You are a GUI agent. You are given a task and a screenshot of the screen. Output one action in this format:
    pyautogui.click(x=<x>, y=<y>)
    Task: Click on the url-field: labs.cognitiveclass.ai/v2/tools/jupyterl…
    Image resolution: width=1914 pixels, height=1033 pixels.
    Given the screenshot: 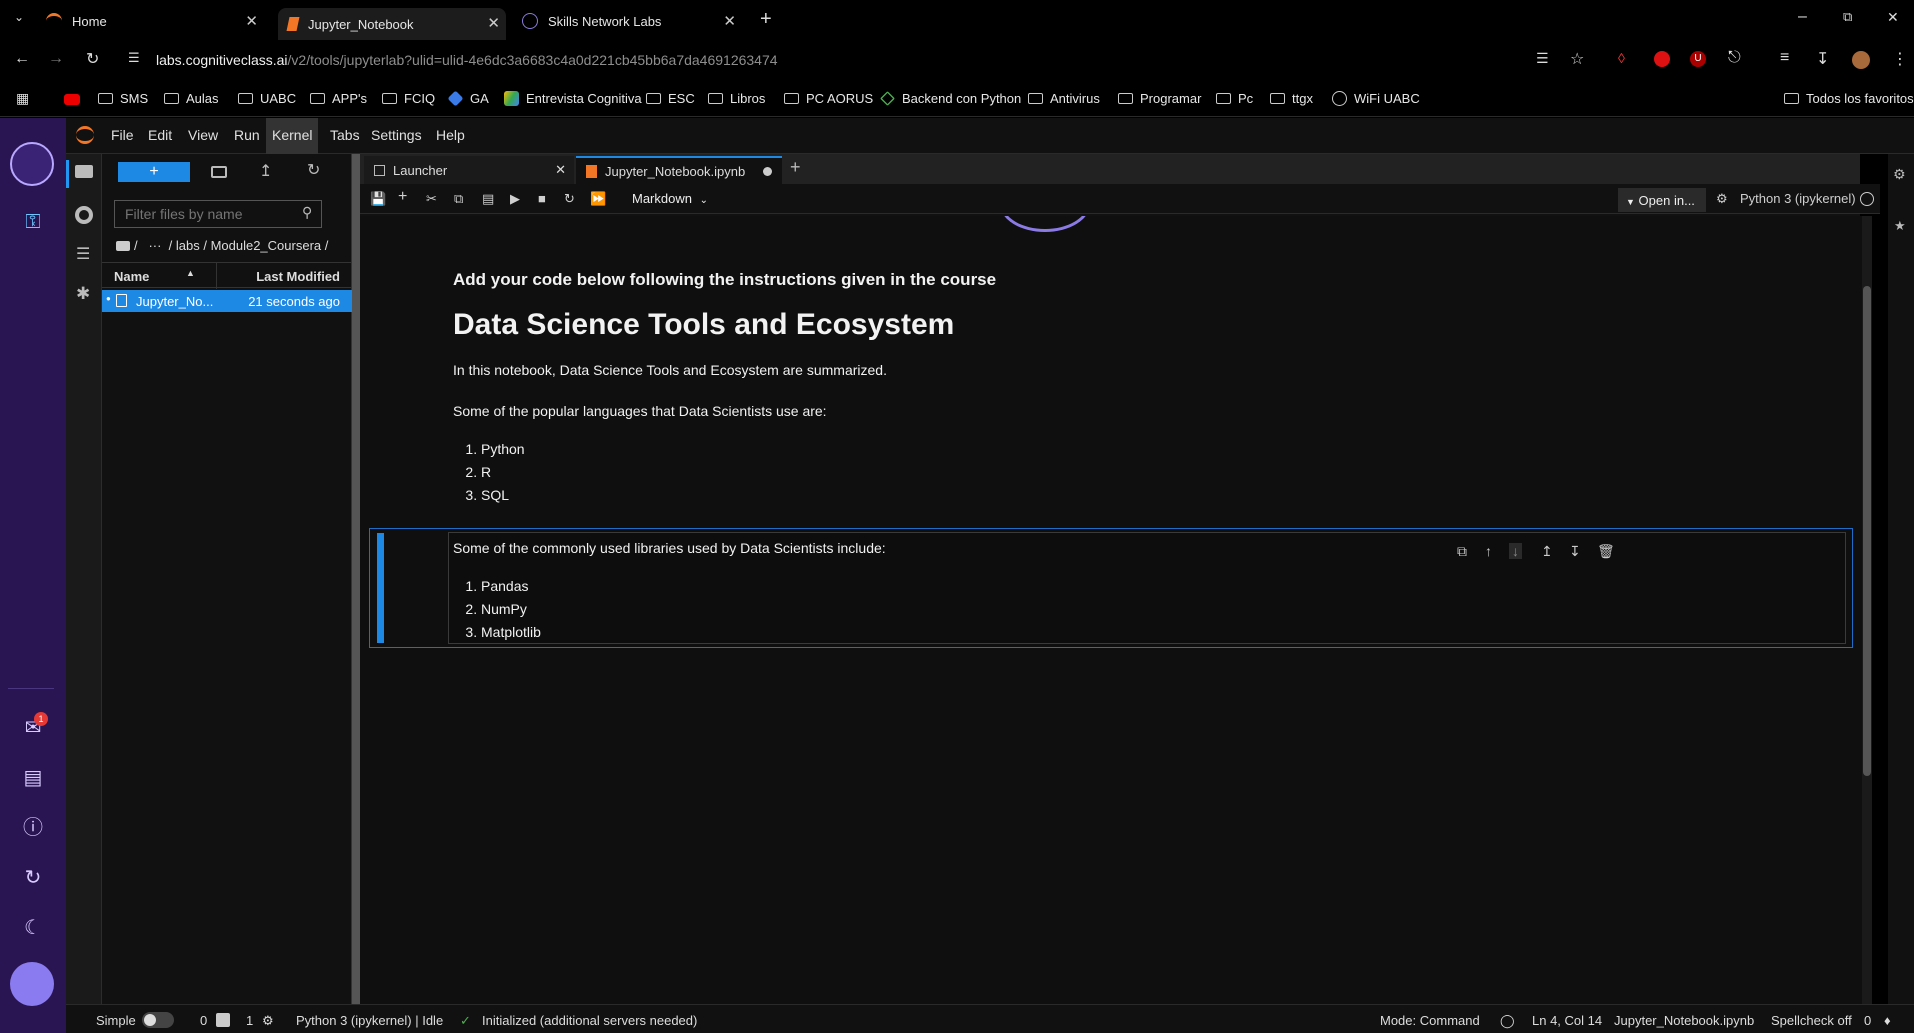 What is the action you would take?
    pyautogui.click(x=467, y=60)
    